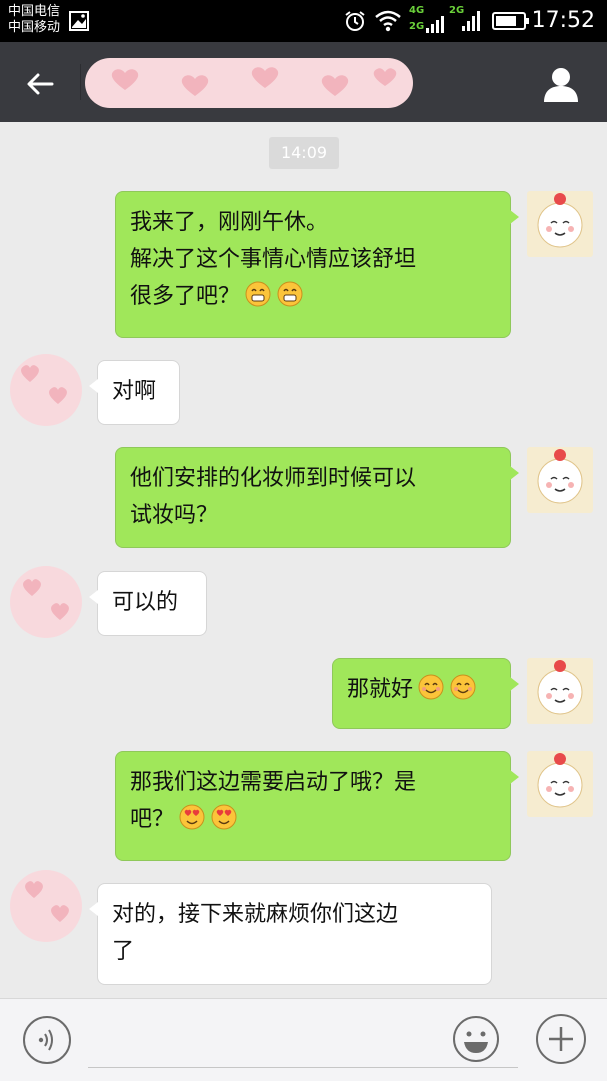 The image size is (607, 1081). What do you see at coordinates (417, 26) in the screenshot?
I see `network-type-2: 2G` at bounding box center [417, 26].